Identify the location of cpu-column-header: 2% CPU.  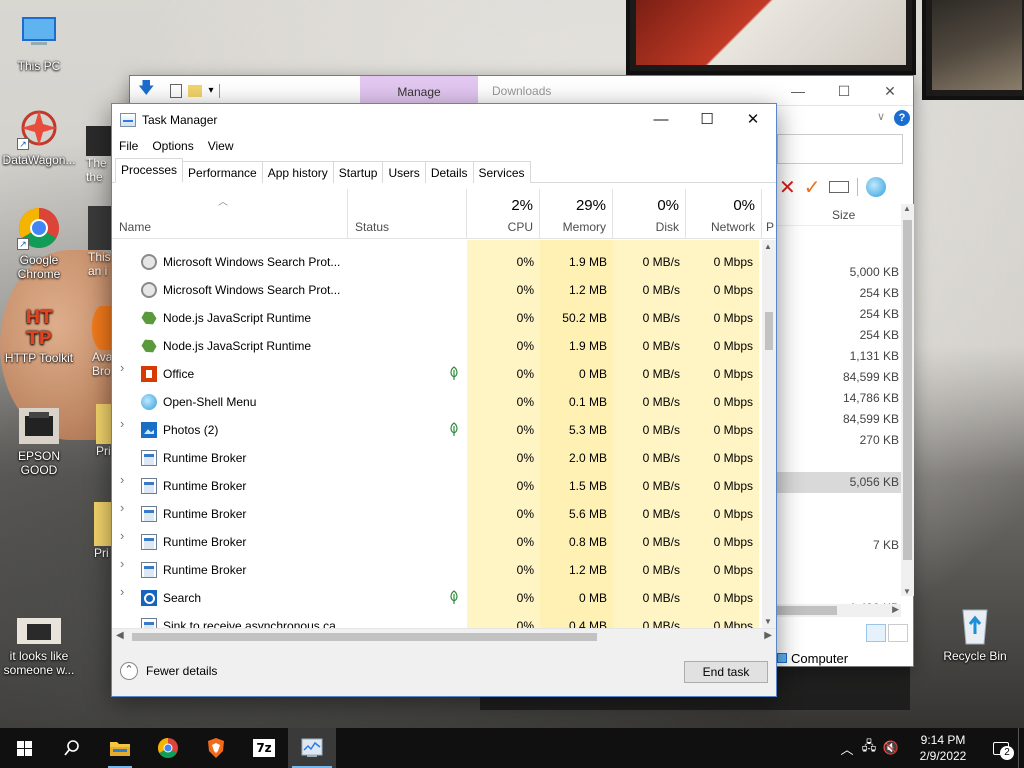
(503, 214).